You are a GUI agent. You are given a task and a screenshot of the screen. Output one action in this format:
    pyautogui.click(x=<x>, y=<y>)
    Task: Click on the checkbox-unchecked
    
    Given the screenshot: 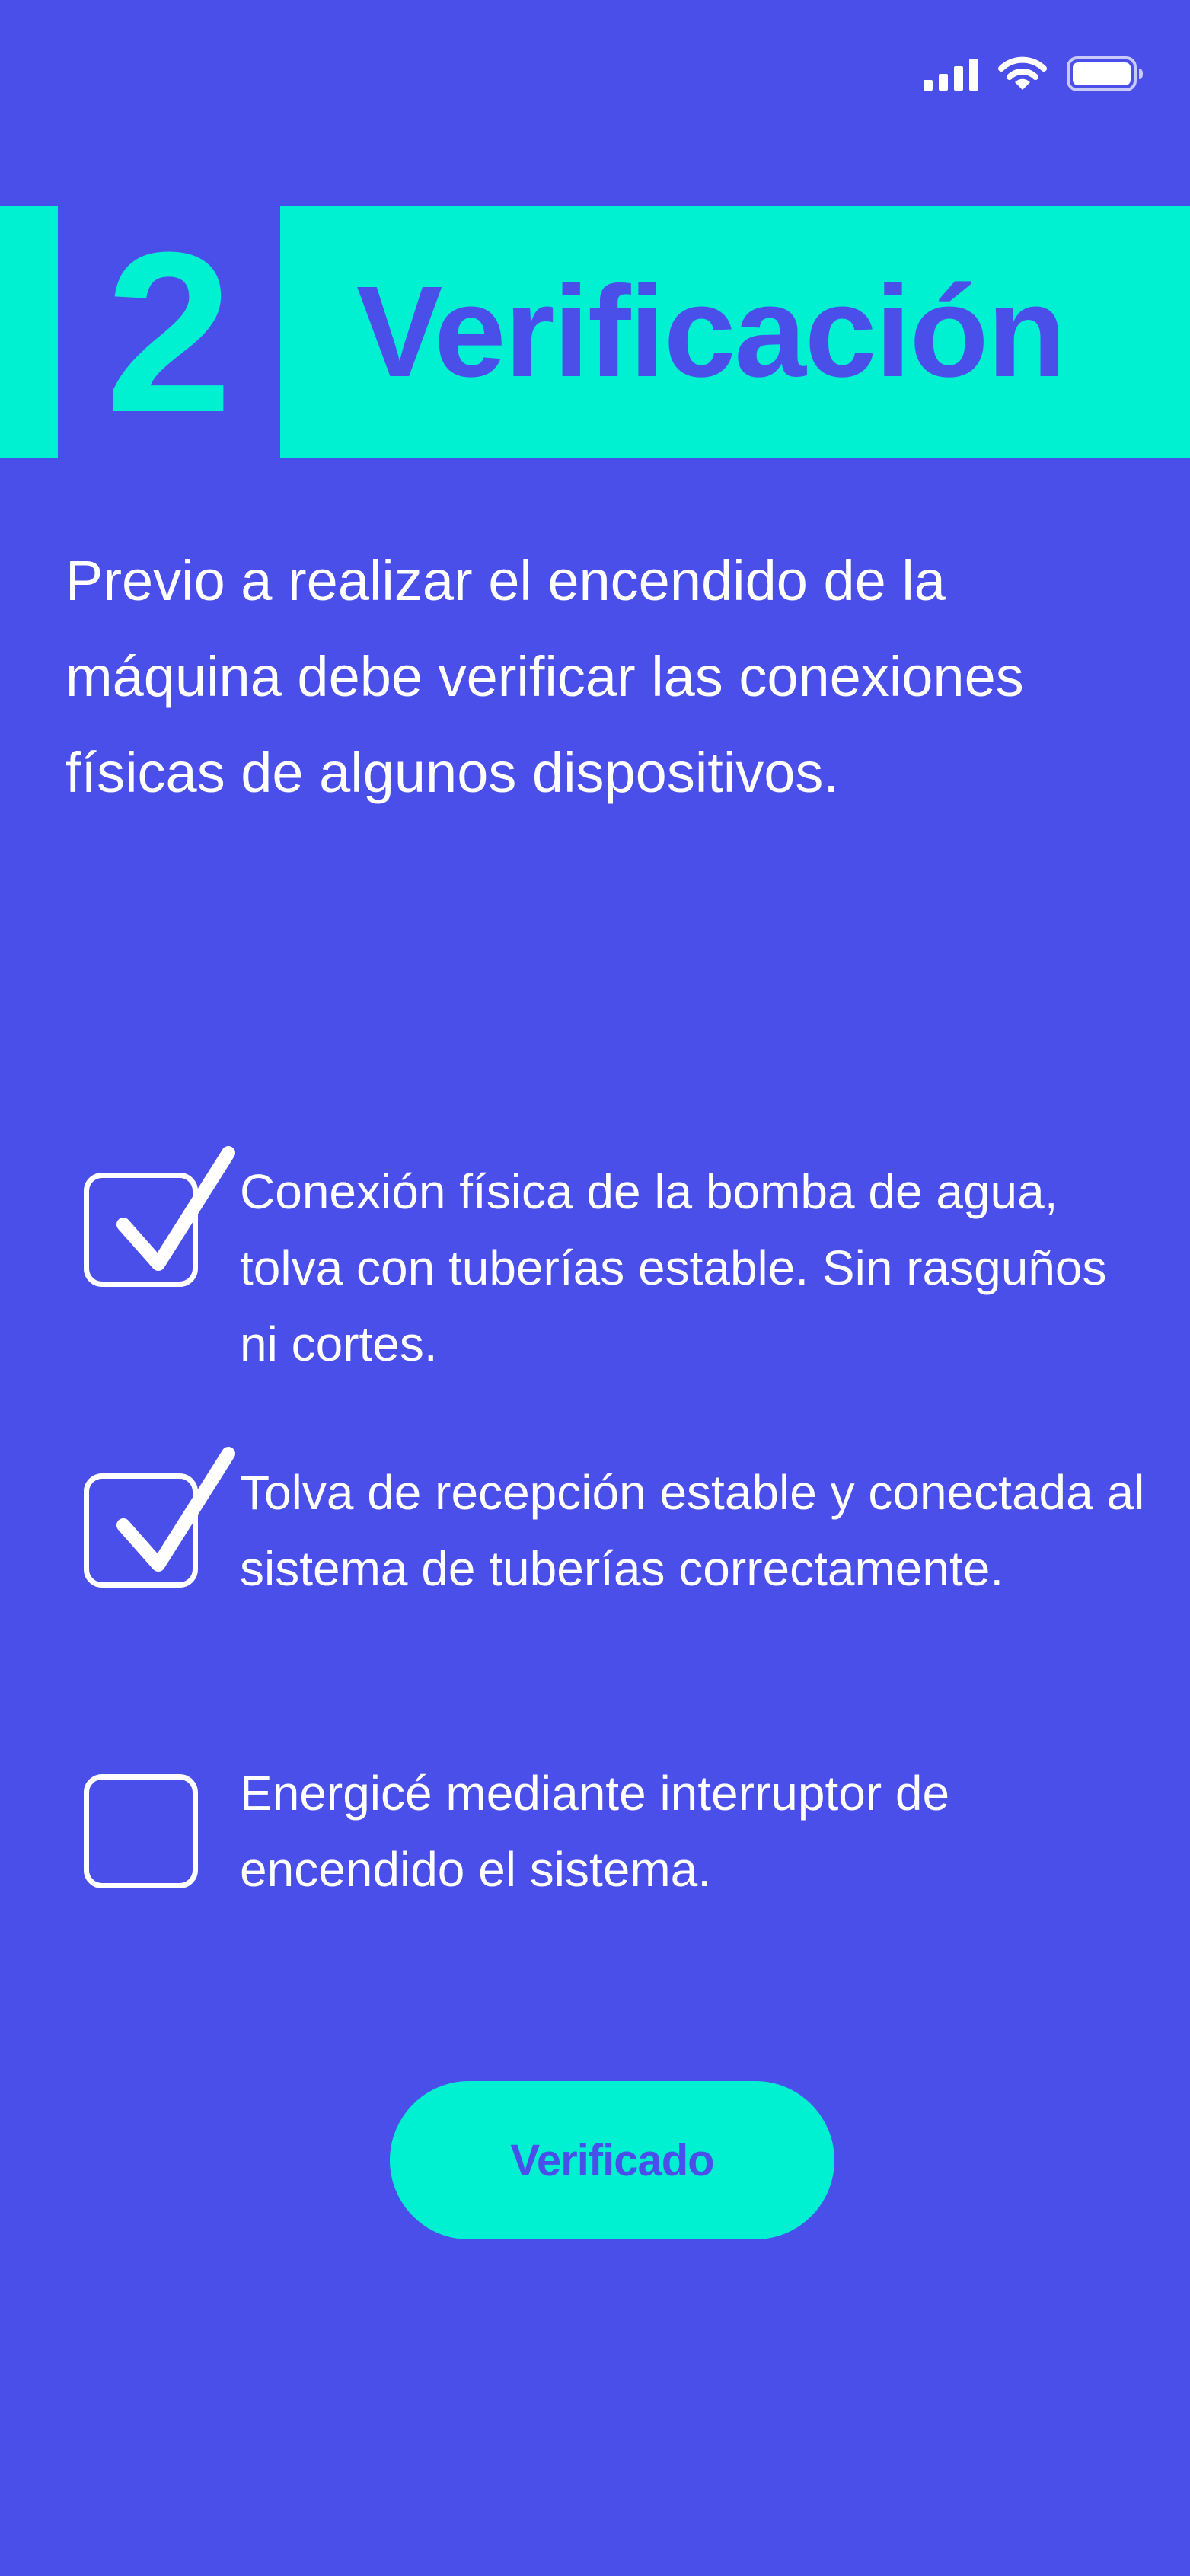 What is the action you would take?
    pyautogui.click(x=141, y=1831)
    